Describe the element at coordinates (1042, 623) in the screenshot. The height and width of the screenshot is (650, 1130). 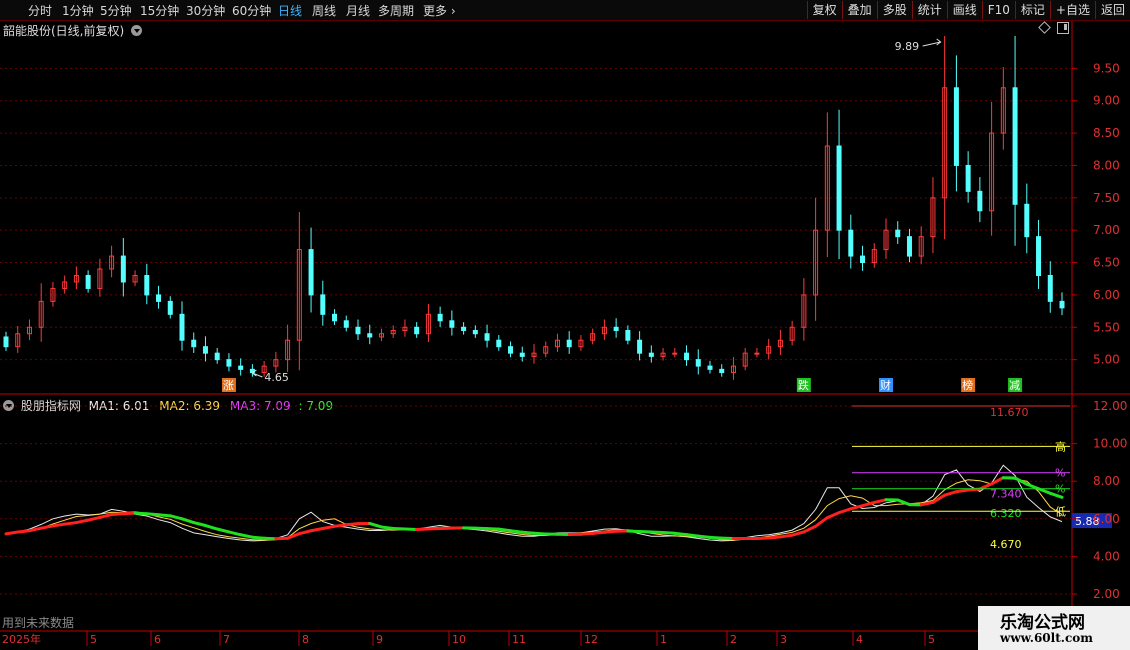
I see `logo-title: 乐淘公式网` at that location.